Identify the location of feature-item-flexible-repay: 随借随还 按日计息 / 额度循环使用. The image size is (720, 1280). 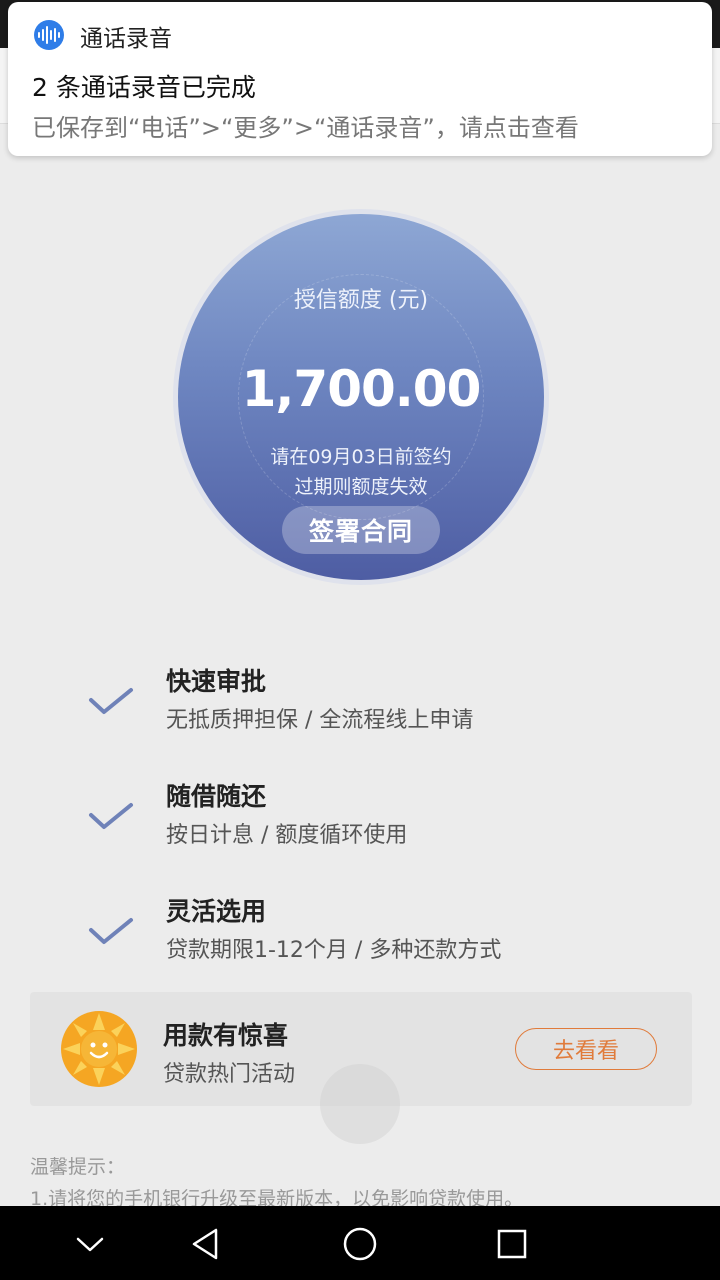
(360, 827).